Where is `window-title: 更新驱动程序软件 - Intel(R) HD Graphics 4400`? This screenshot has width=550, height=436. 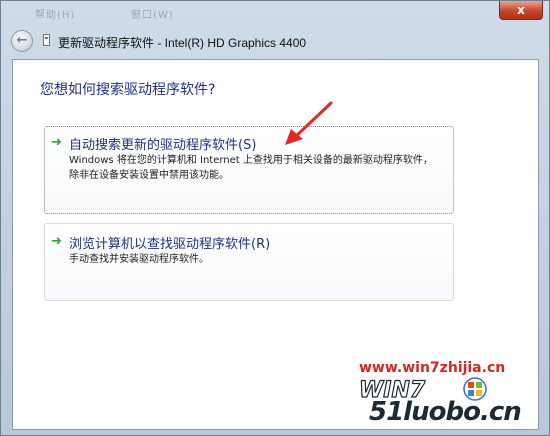
window-title: 更新驱动程序软件 - Intel(R) HD Graphics 4400 is located at coordinates (182, 43).